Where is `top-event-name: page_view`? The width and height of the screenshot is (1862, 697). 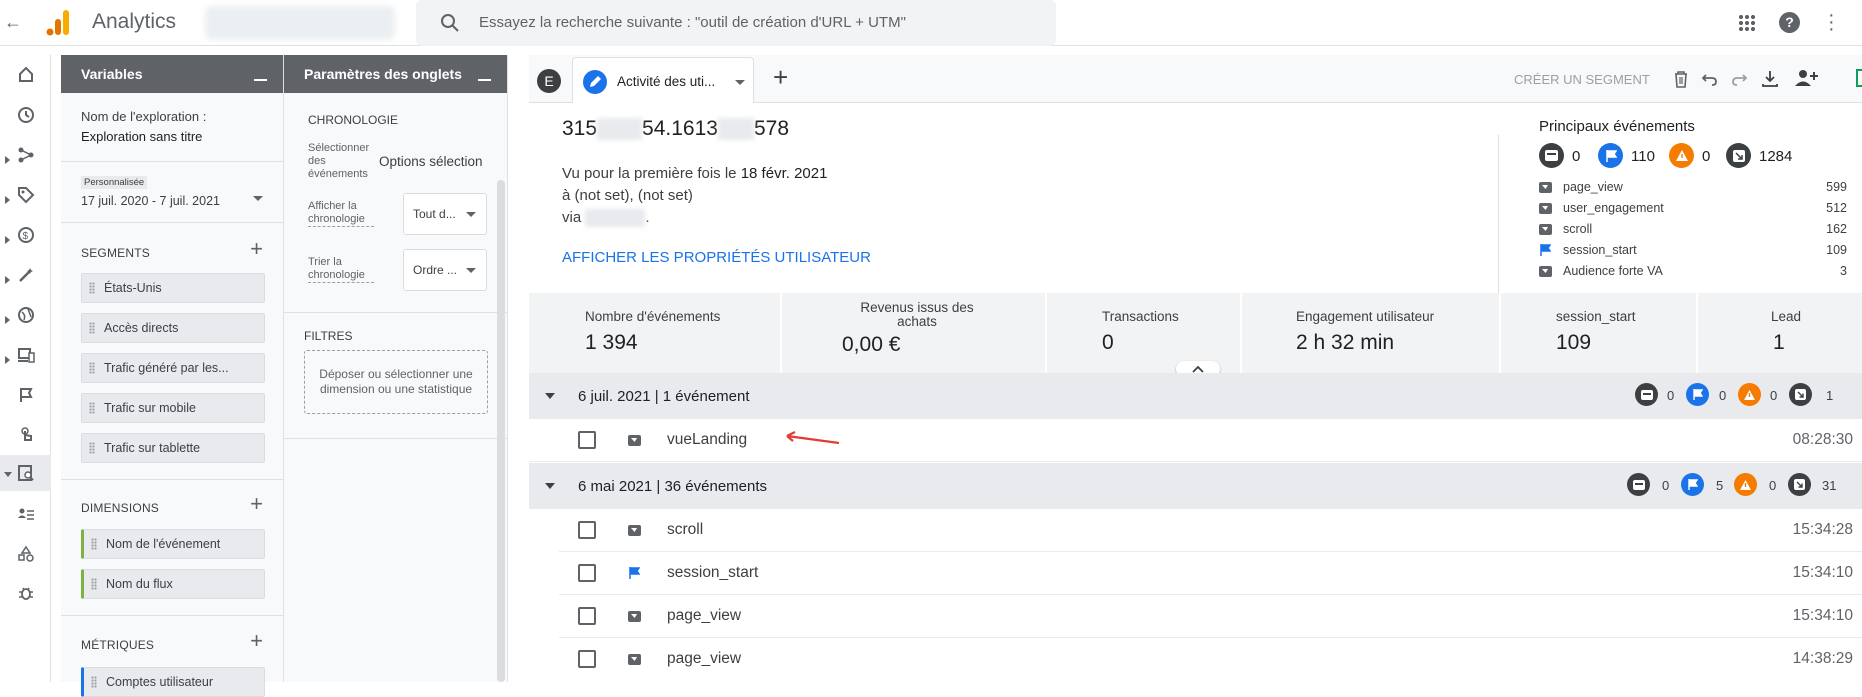
top-event-name: page_view is located at coordinates (1593, 187).